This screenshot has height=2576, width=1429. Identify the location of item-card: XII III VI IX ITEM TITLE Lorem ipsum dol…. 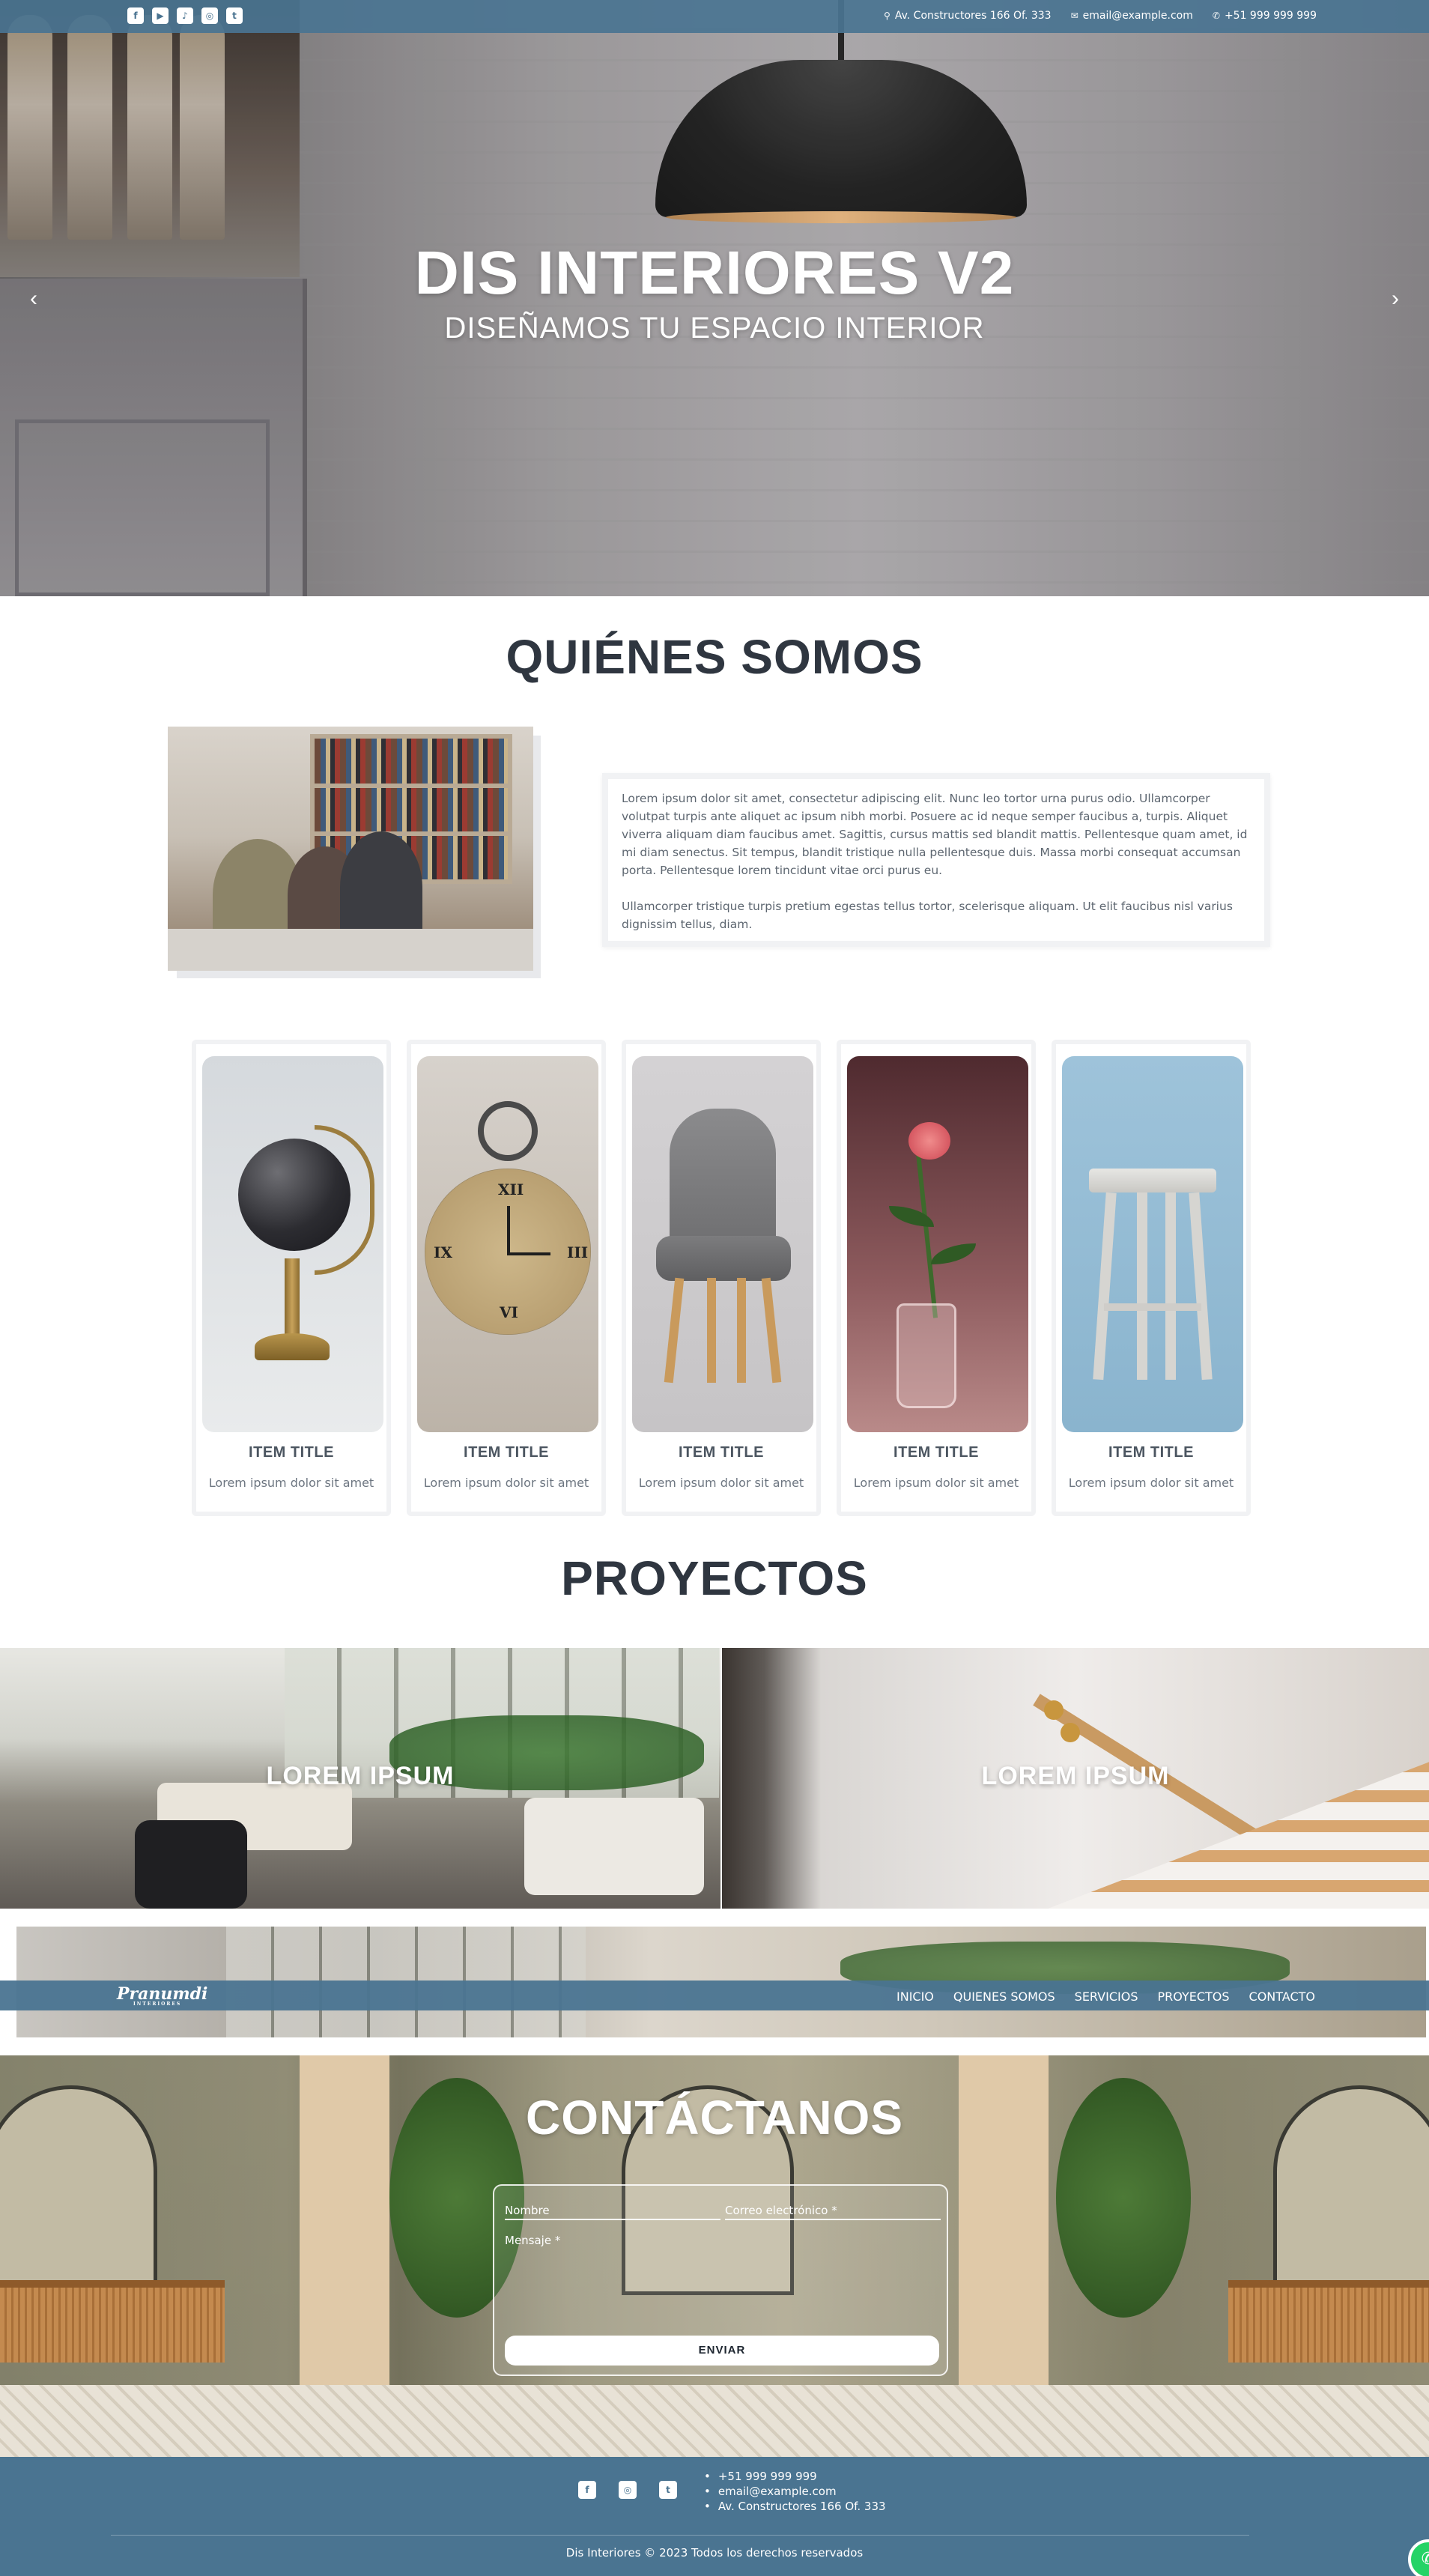
(507, 1278).